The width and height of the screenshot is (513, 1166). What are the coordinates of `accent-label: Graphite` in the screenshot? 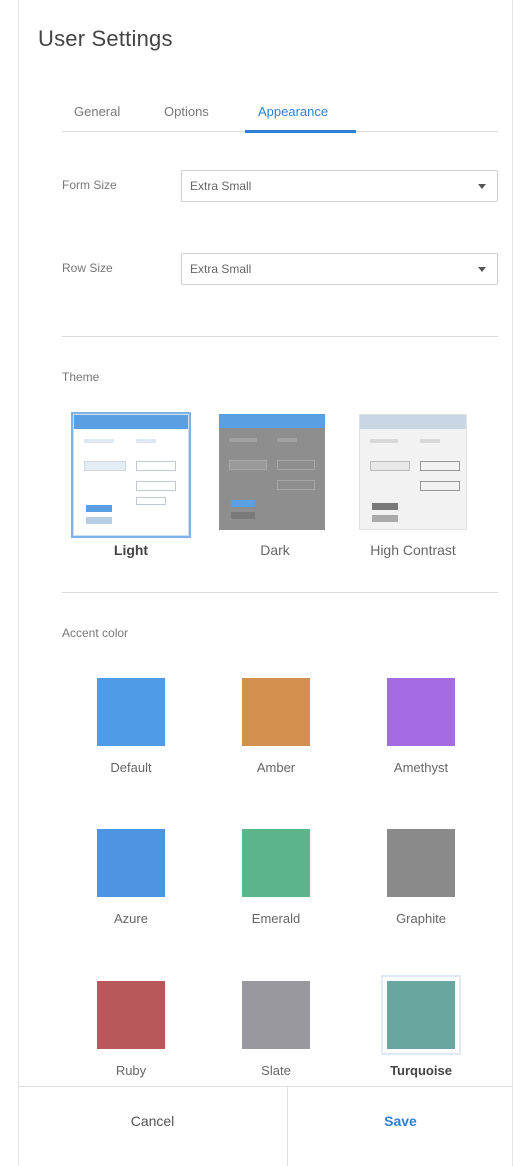 It's located at (421, 918).